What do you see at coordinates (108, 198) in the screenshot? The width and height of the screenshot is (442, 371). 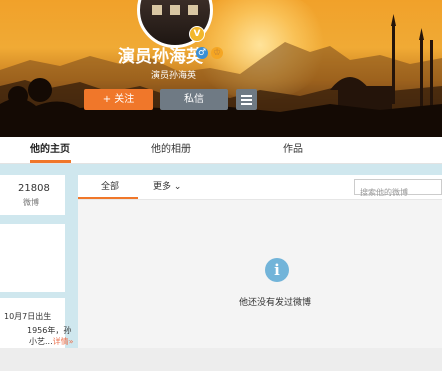 I see `feed-tab-indicator` at bounding box center [108, 198].